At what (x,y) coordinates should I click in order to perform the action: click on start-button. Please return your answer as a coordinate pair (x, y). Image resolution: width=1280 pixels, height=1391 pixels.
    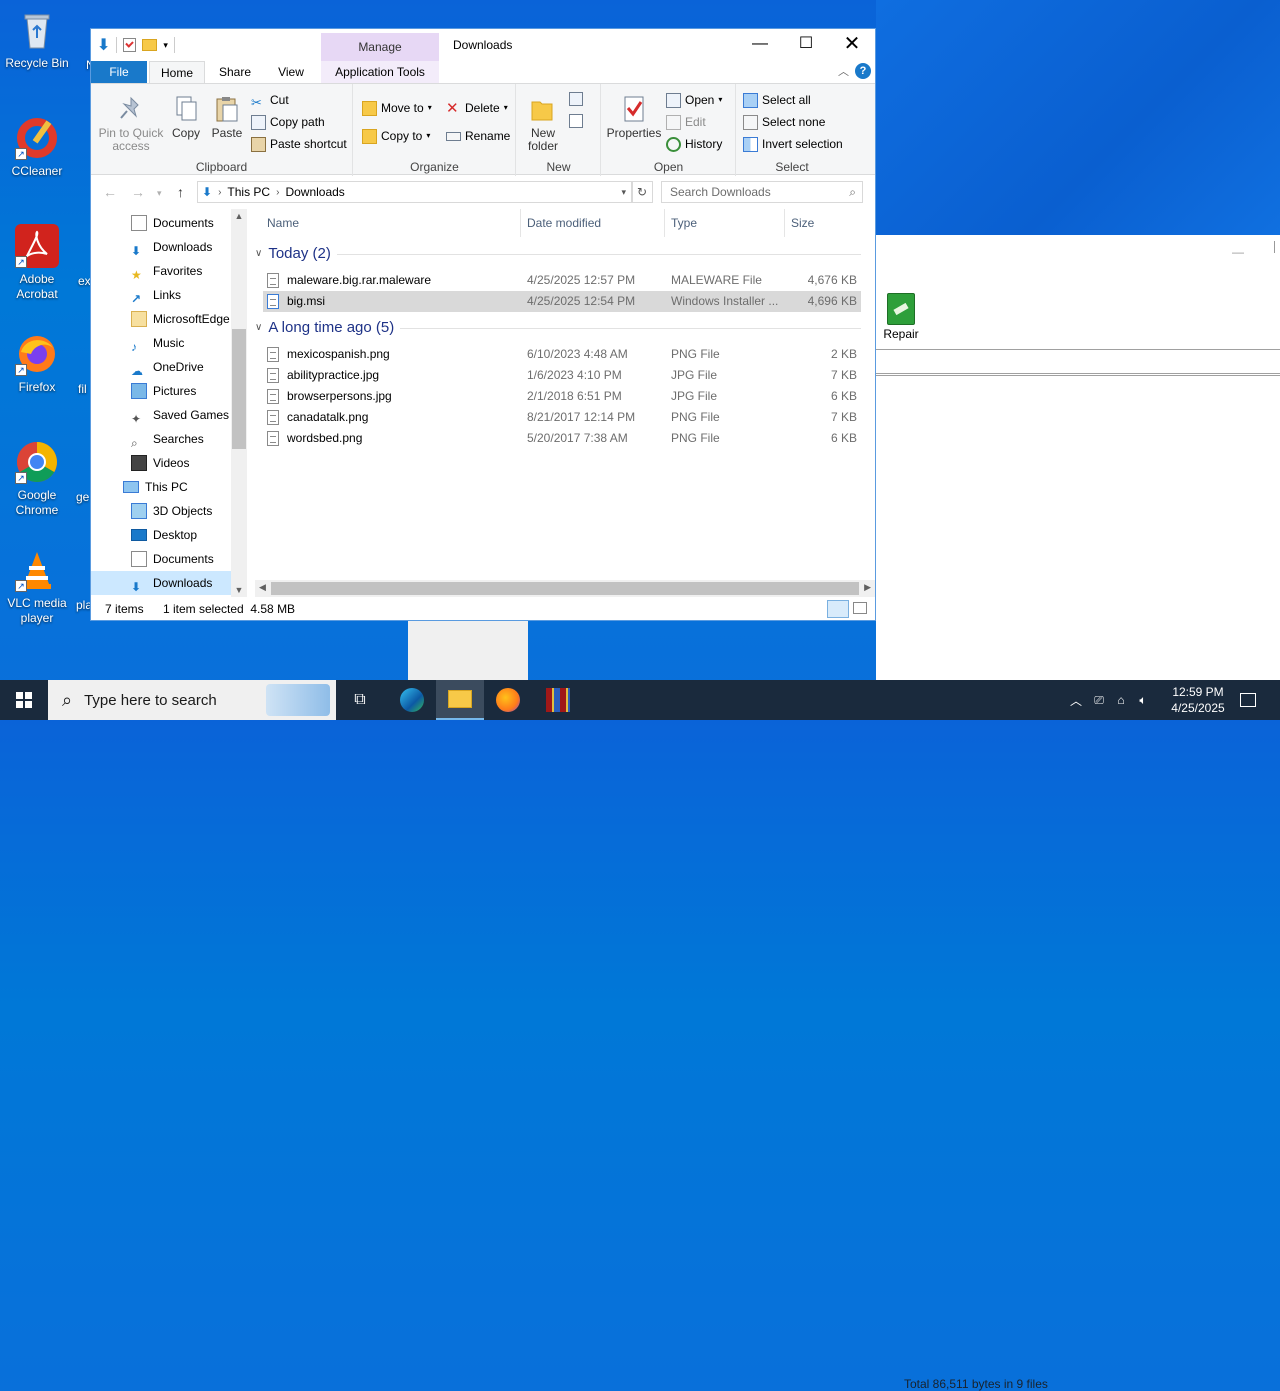
    Looking at the image, I should click on (24, 700).